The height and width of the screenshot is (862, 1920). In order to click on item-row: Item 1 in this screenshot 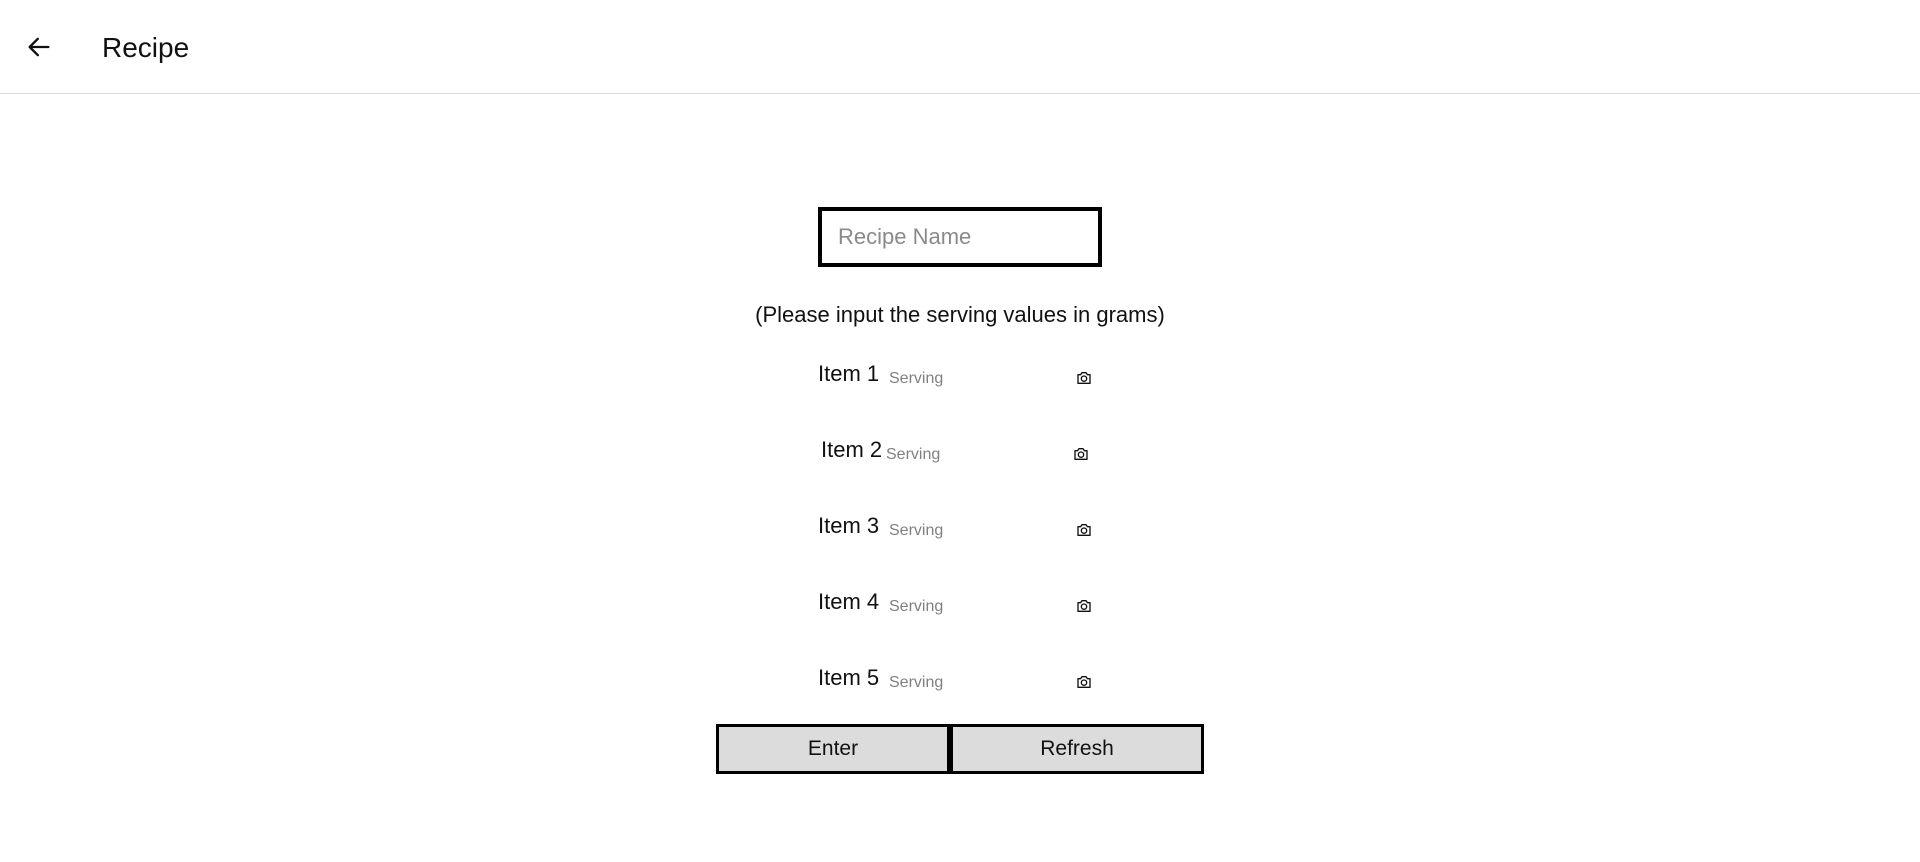, I will do `click(958, 378)`.